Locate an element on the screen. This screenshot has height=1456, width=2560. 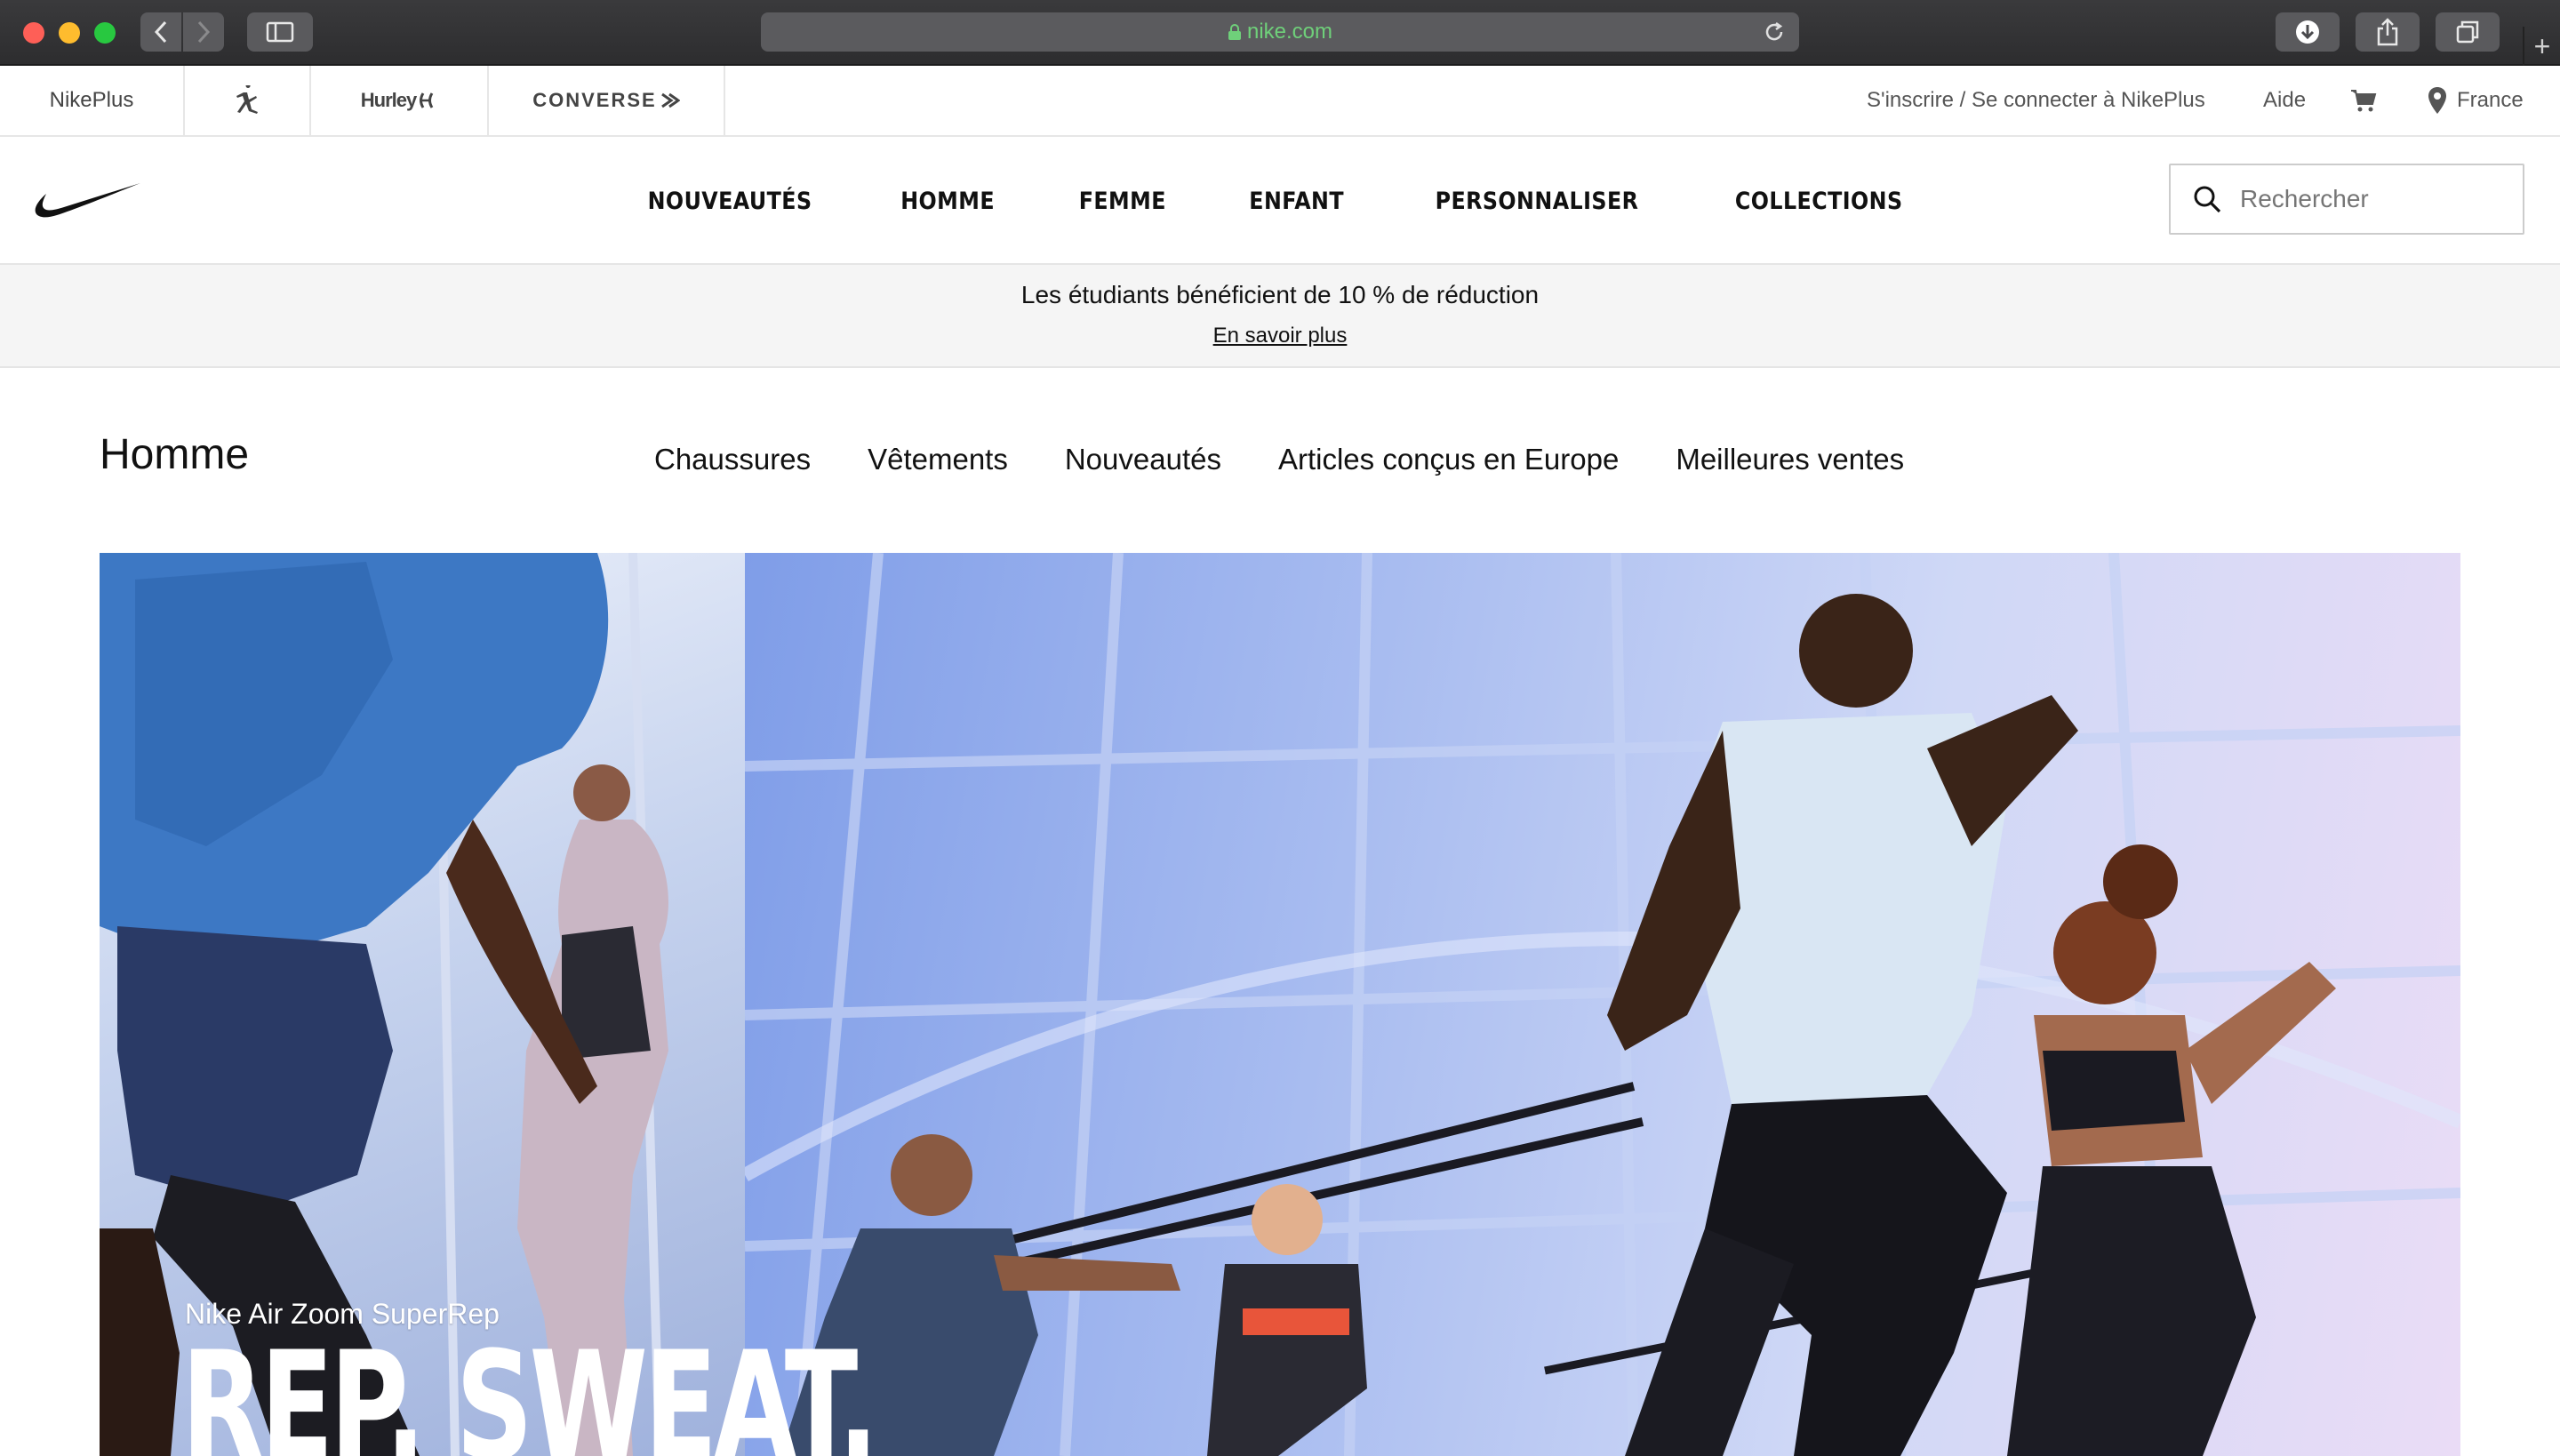
signin-link: S'inscrire / Se connecter à NikePlus is located at coordinates (2036, 100).